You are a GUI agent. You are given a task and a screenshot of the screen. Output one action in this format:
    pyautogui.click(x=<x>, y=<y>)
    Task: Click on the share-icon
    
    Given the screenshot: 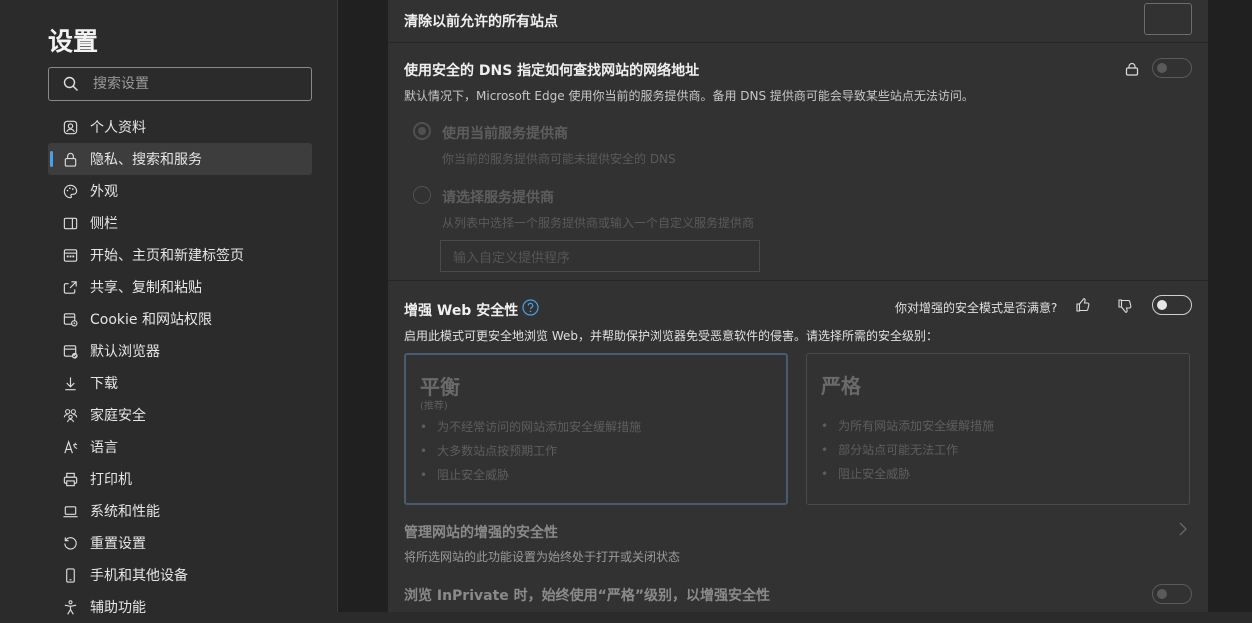 What is the action you would take?
    pyautogui.click(x=70, y=287)
    